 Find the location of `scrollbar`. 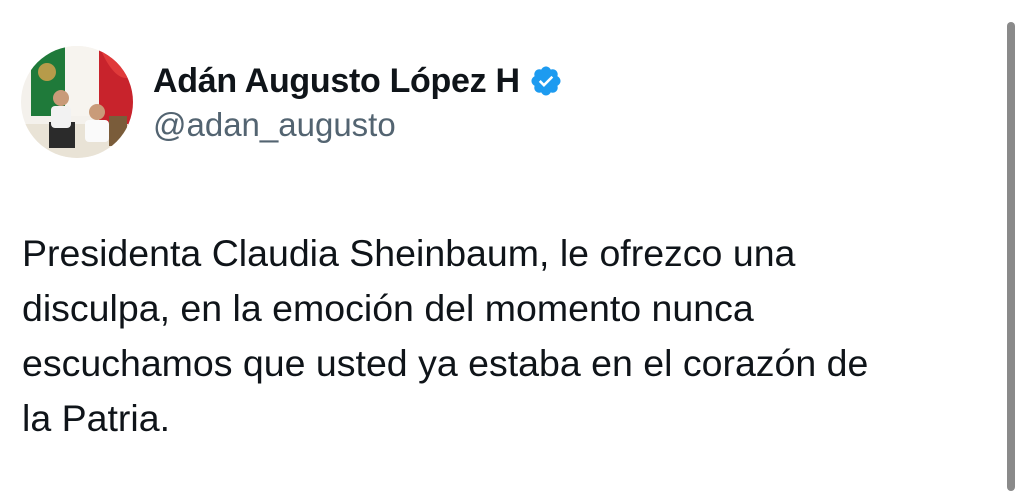

scrollbar is located at coordinates (1011, 256).